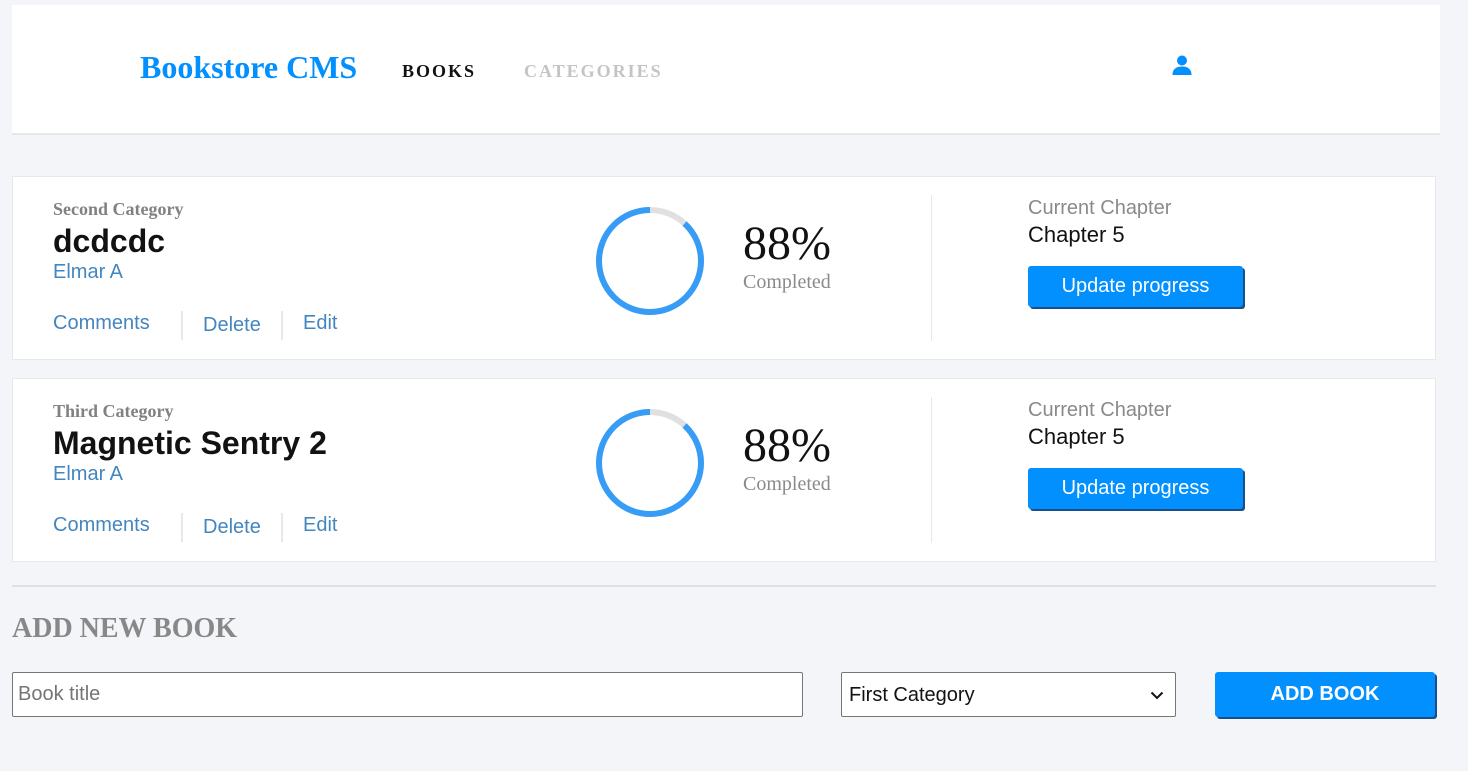 The image size is (1468, 771). Describe the element at coordinates (1157, 695) in the screenshot. I see `chevron-down-icon` at that location.